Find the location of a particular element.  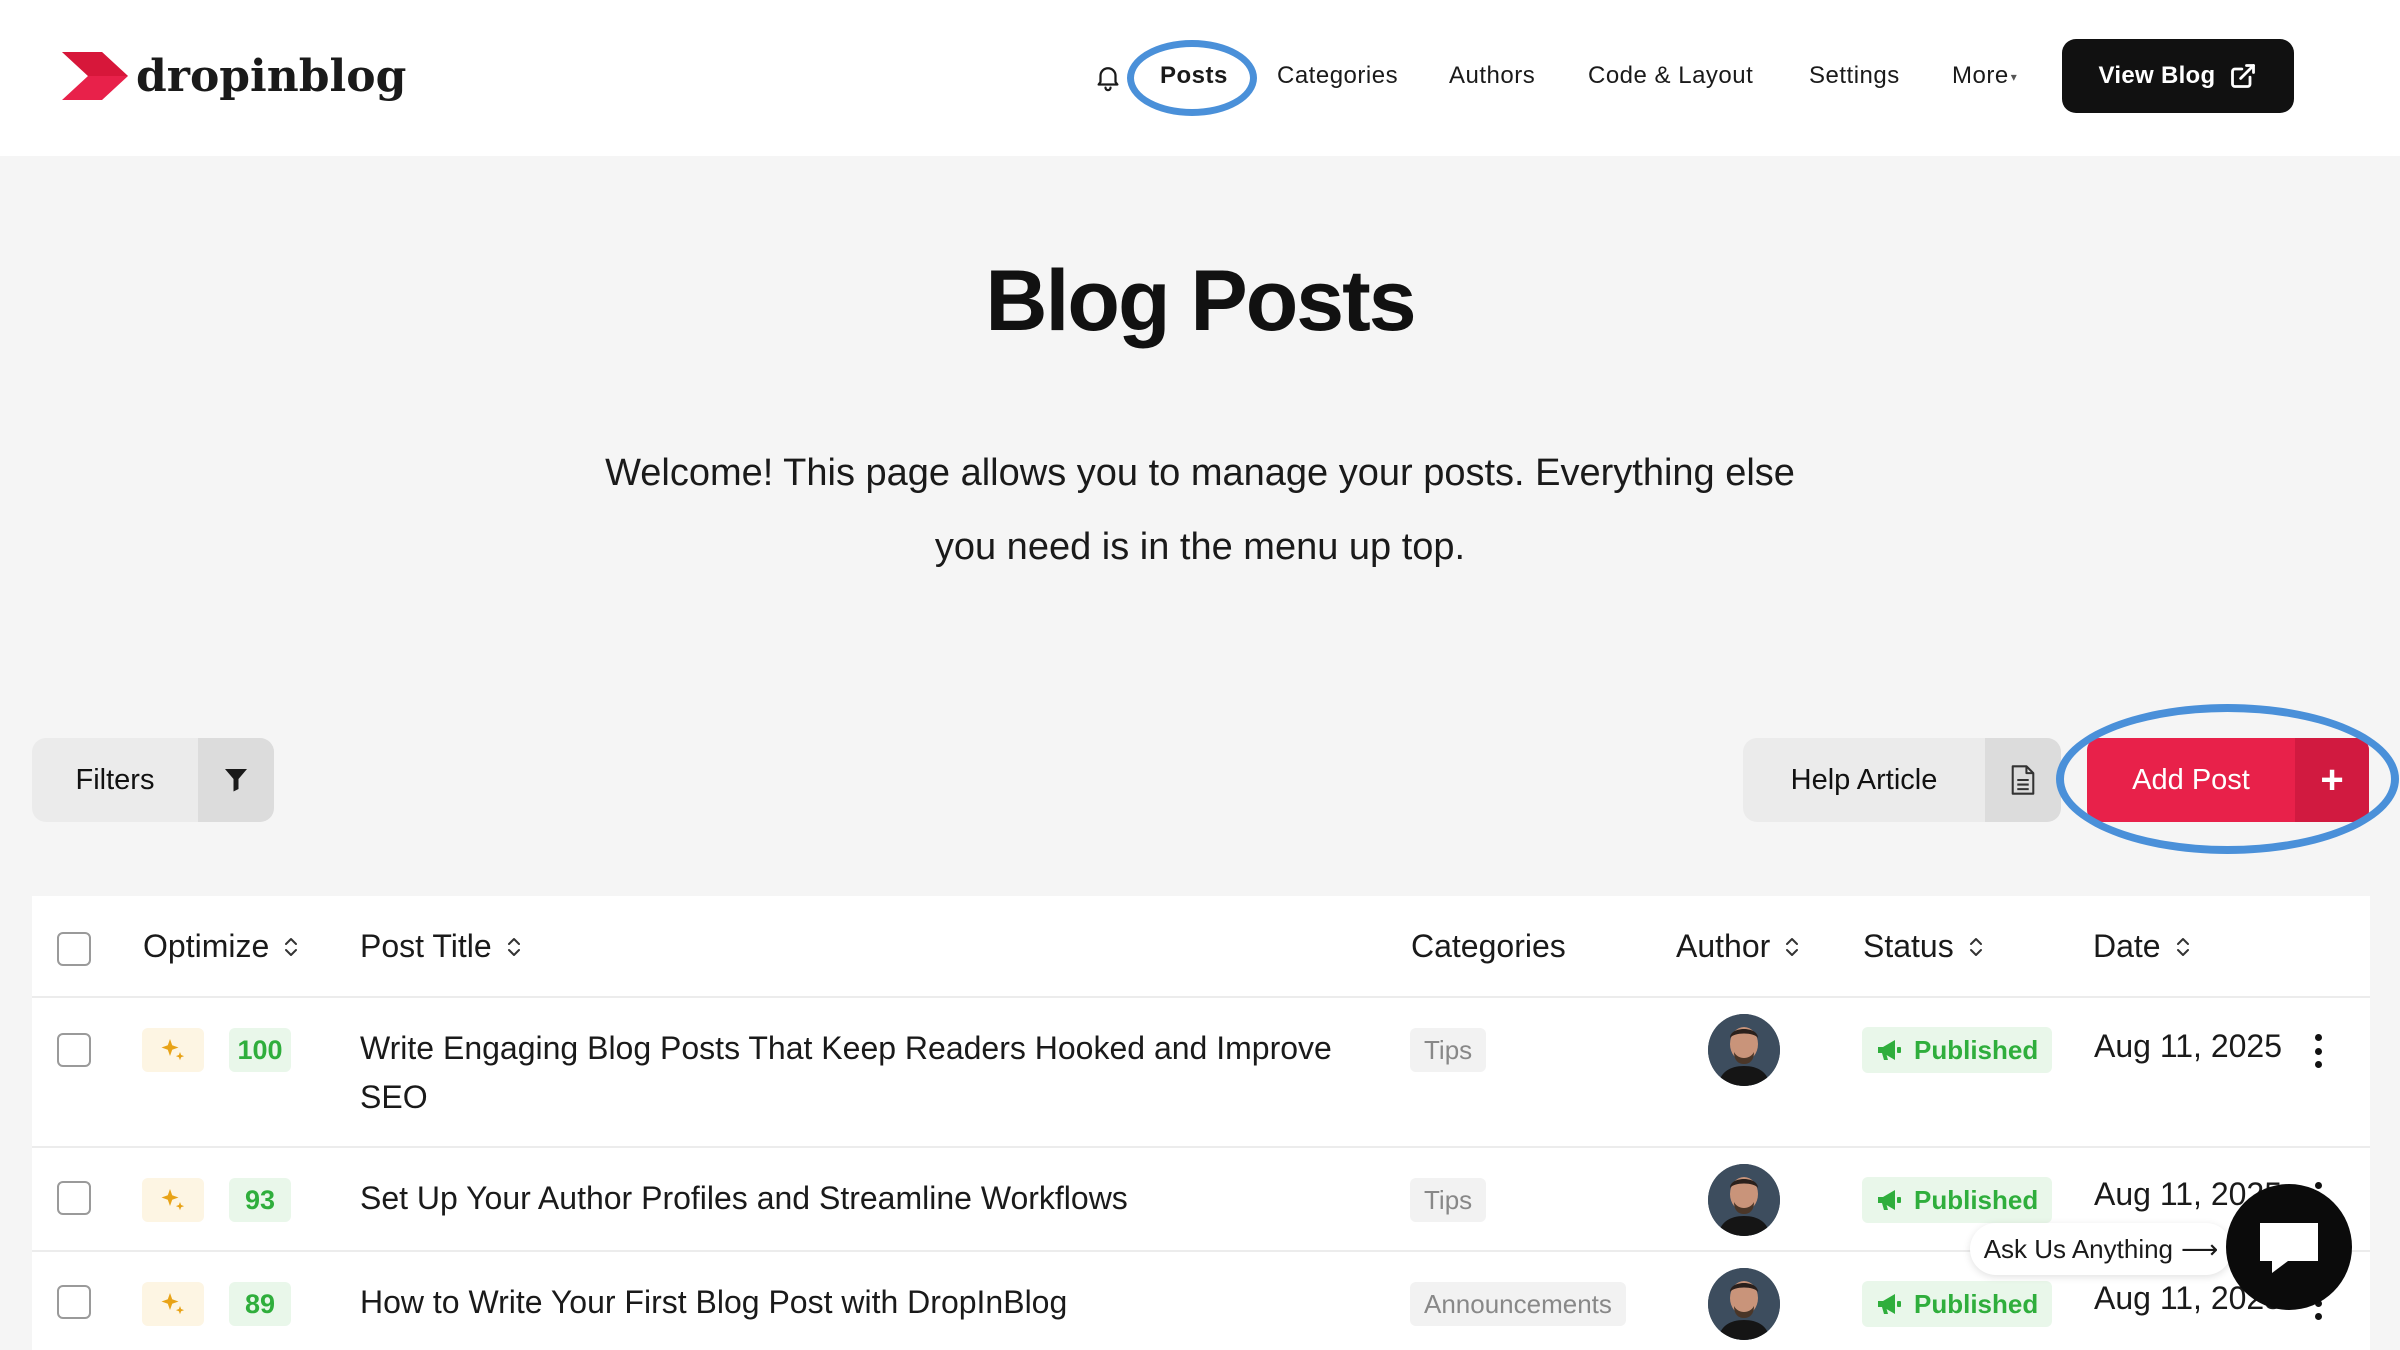

column-optimize-label: Optimize is located at coordinates (206, 946).